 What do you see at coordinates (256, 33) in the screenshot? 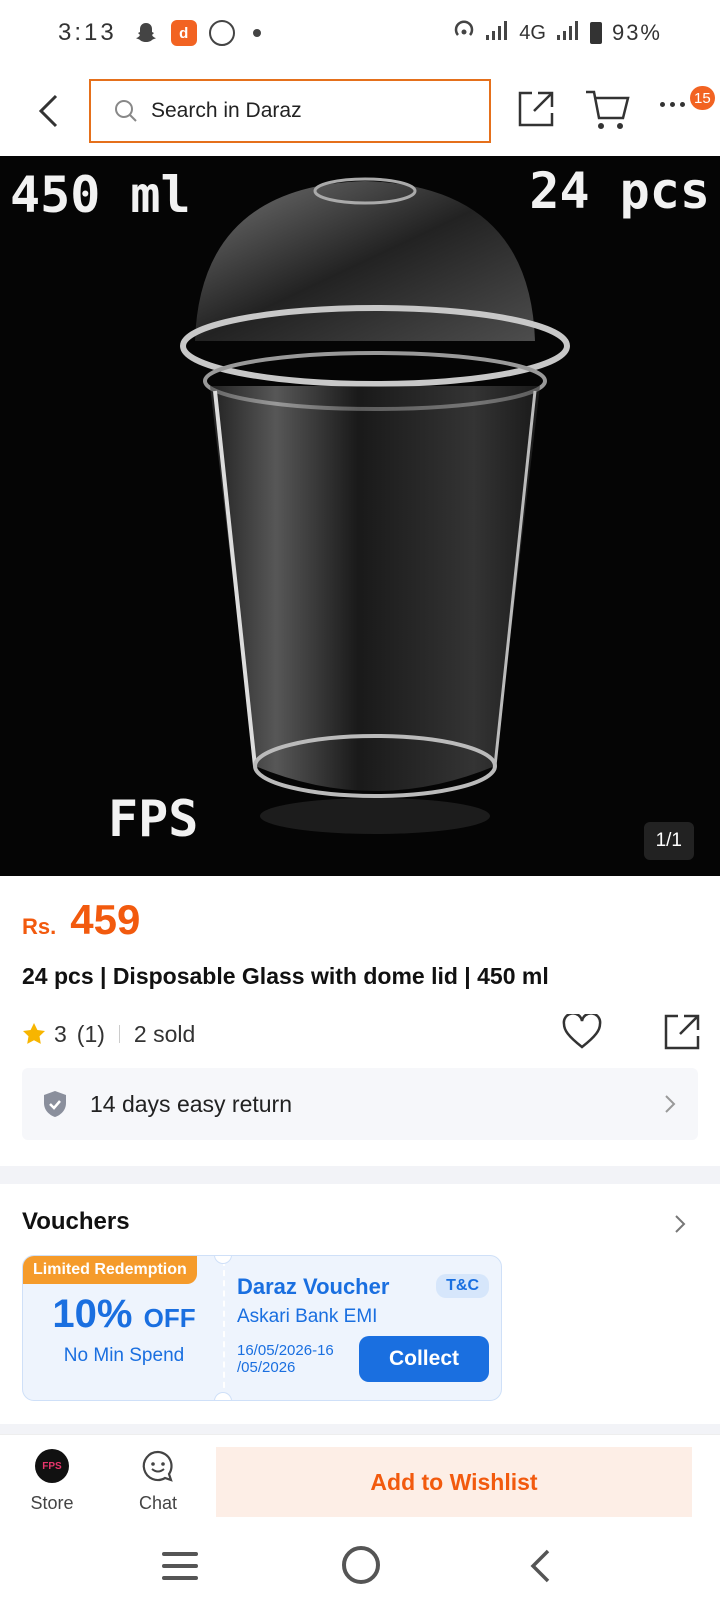
I see `more-notifications-icon` at bounding box center [256, 33].